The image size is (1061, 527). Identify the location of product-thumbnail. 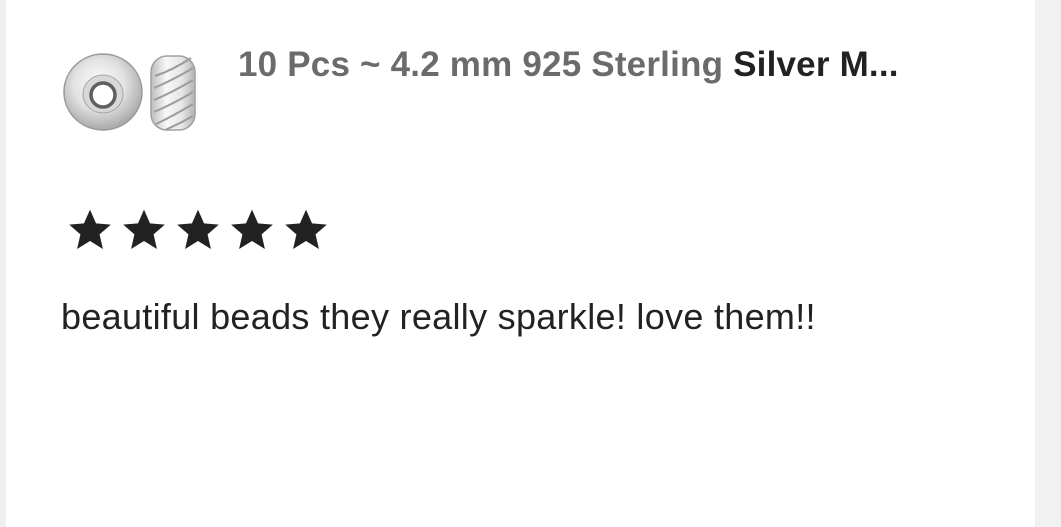
(131, 92).